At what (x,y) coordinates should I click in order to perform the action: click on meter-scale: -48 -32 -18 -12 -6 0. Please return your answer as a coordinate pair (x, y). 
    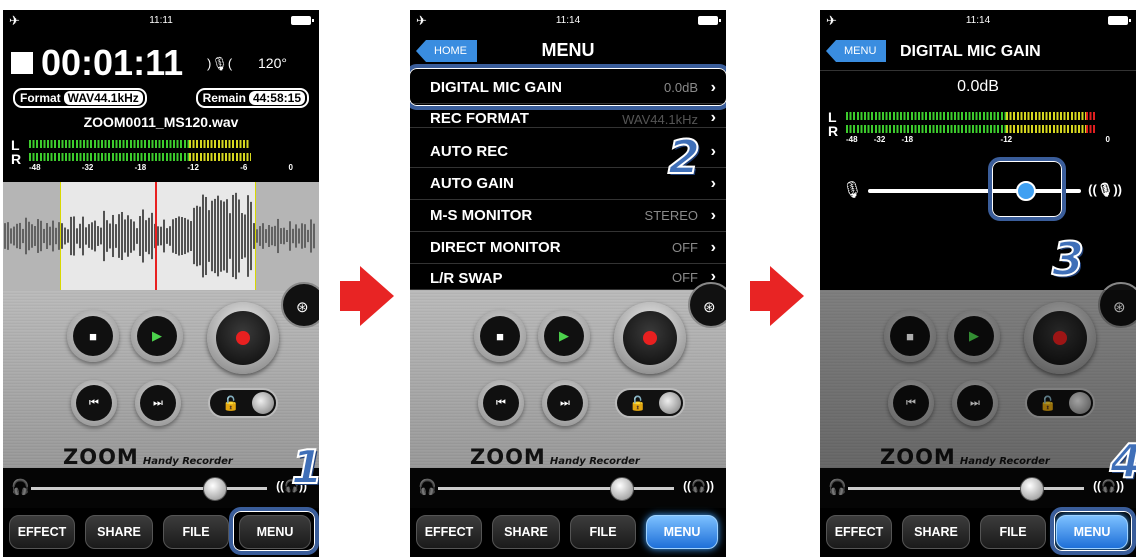
    Looking at the image, I should click on (161, 167).